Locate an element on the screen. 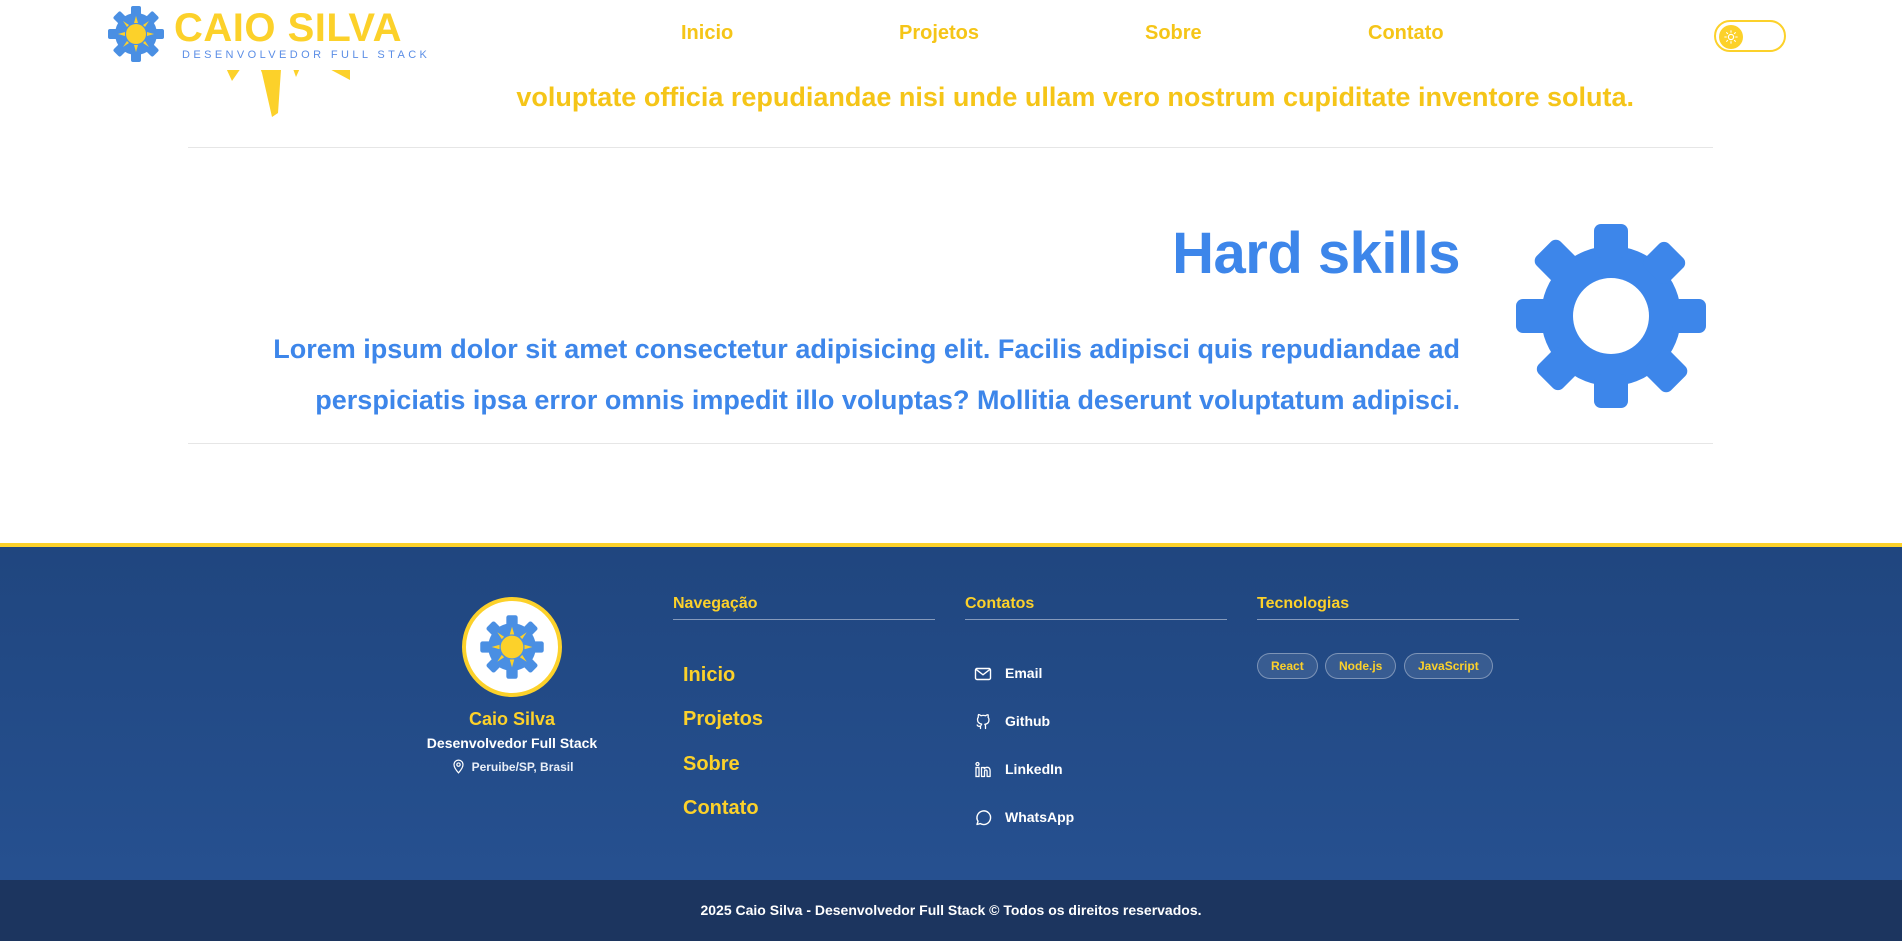  toggle-knob is located at coordinates (1731, 37).